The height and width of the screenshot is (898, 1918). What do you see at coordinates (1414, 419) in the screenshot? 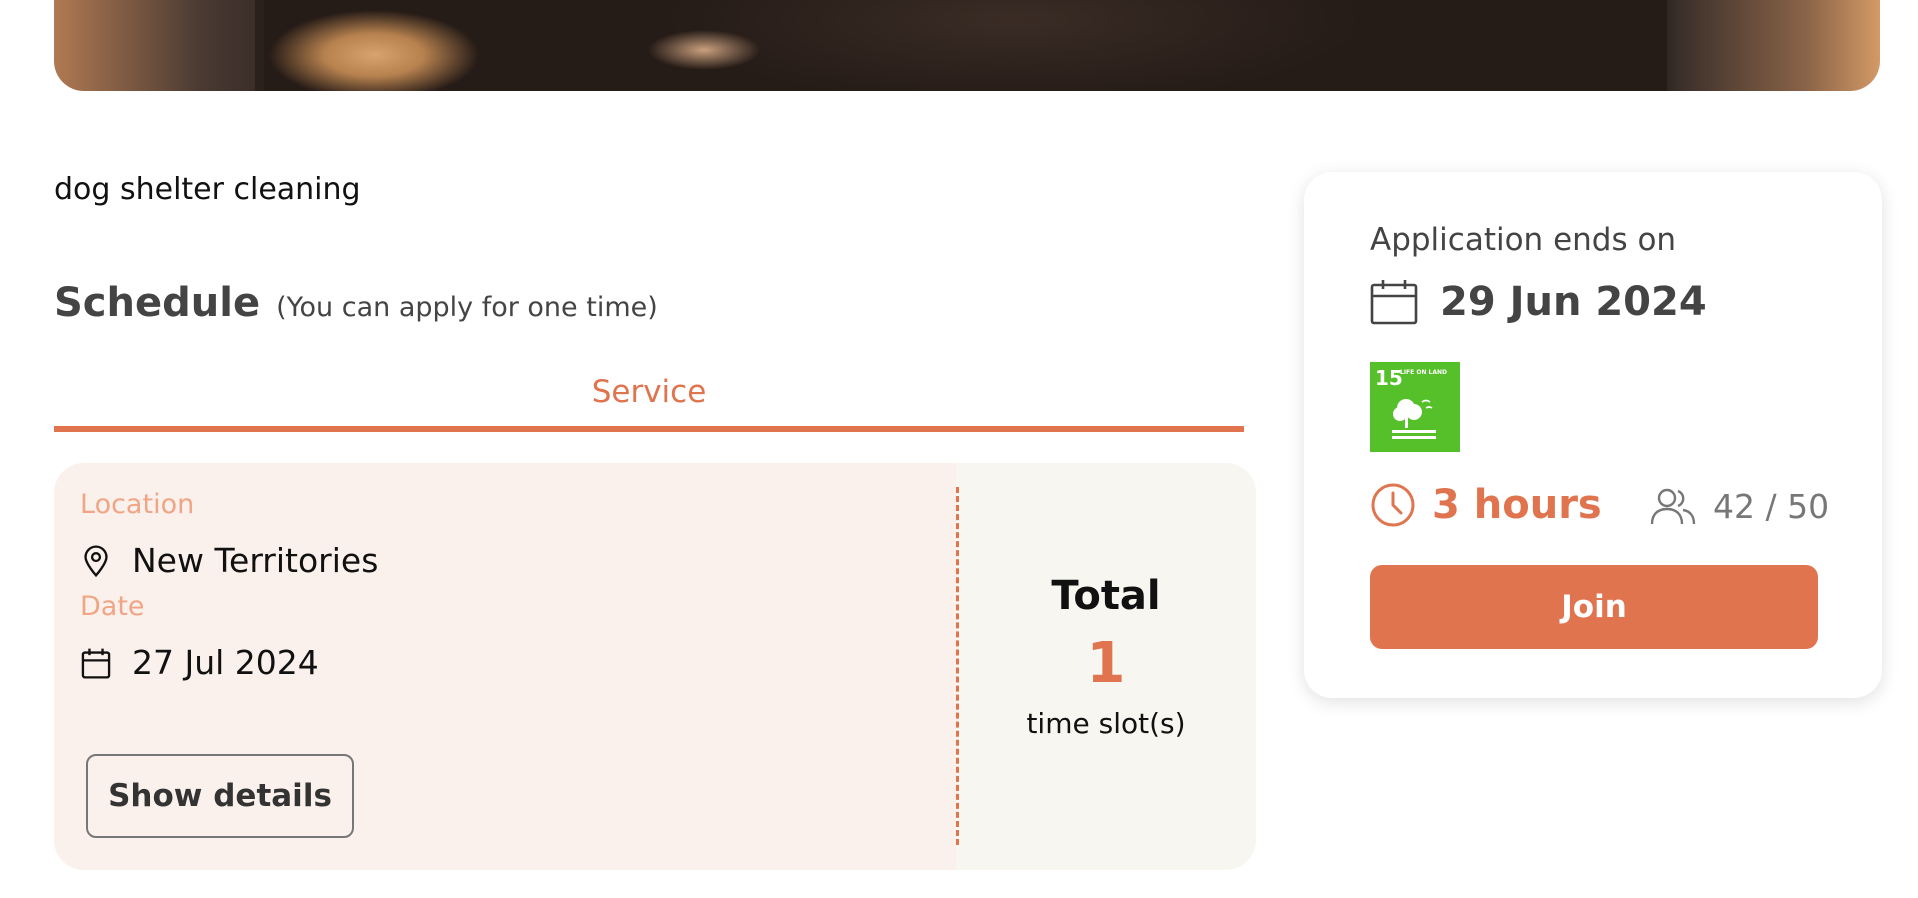
I see `tree-icon` at bounding box center [1414, 419].